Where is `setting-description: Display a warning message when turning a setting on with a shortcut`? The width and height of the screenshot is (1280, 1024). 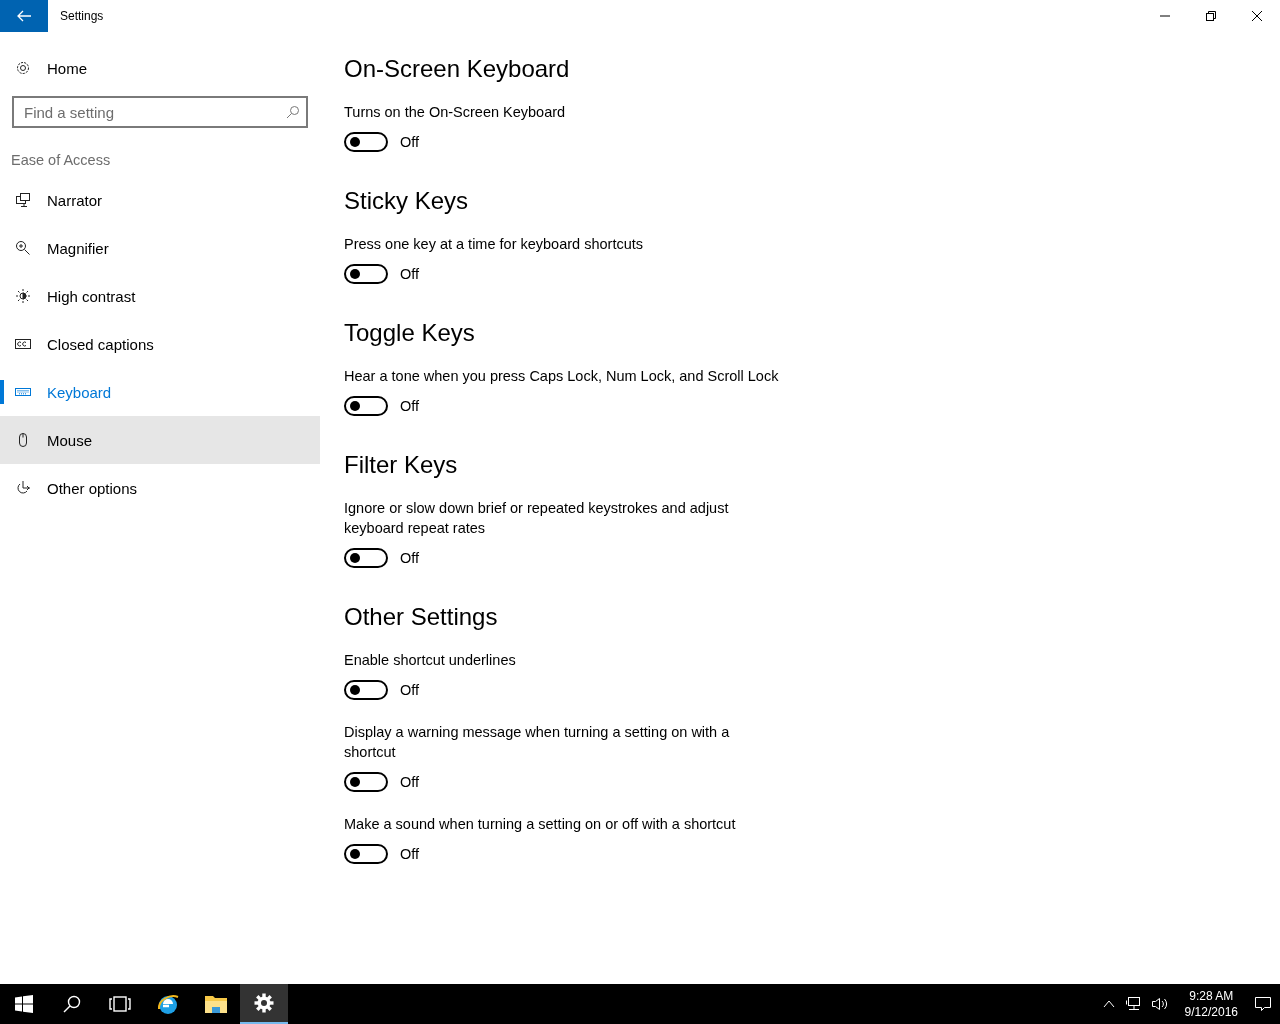 setting-description: Display a warning message when turning a setting on with a shortcut is located at coordinates (537, 742).